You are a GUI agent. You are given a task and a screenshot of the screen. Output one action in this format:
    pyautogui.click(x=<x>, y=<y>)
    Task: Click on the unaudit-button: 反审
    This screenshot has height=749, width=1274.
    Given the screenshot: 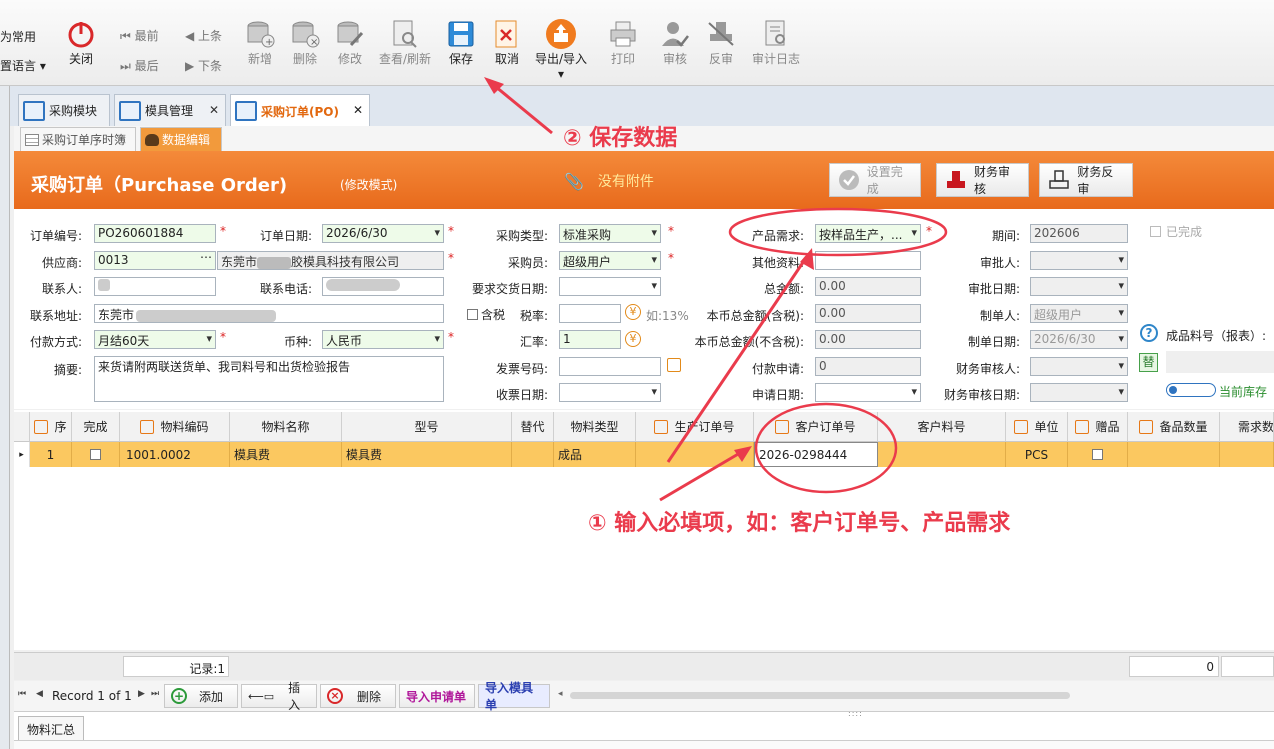 What is the action you would take?
    pyautogui.click(x=721, y=42)
    